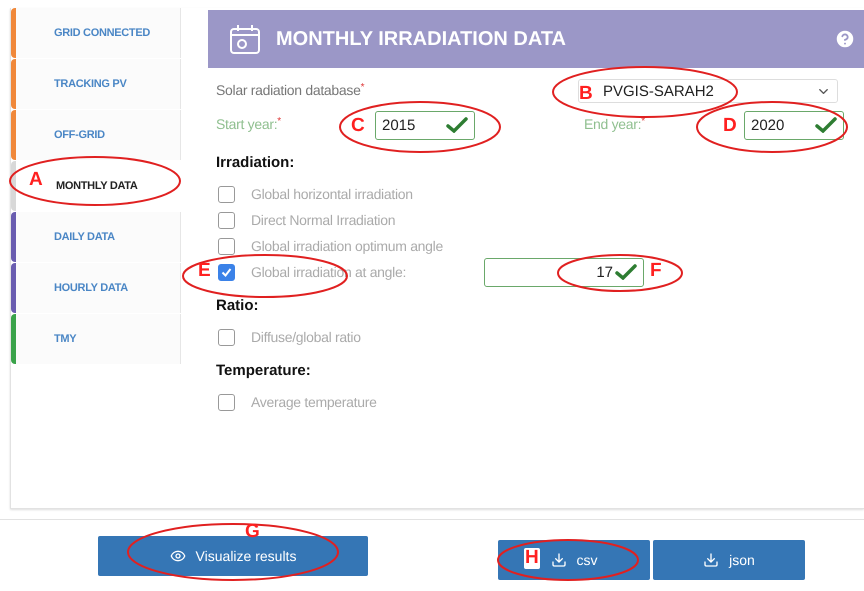 The image size is (864, 591). Describe the element at coordinates (256, 162) in the screenshot. I see `section-heading: Irradiation:` at that location.